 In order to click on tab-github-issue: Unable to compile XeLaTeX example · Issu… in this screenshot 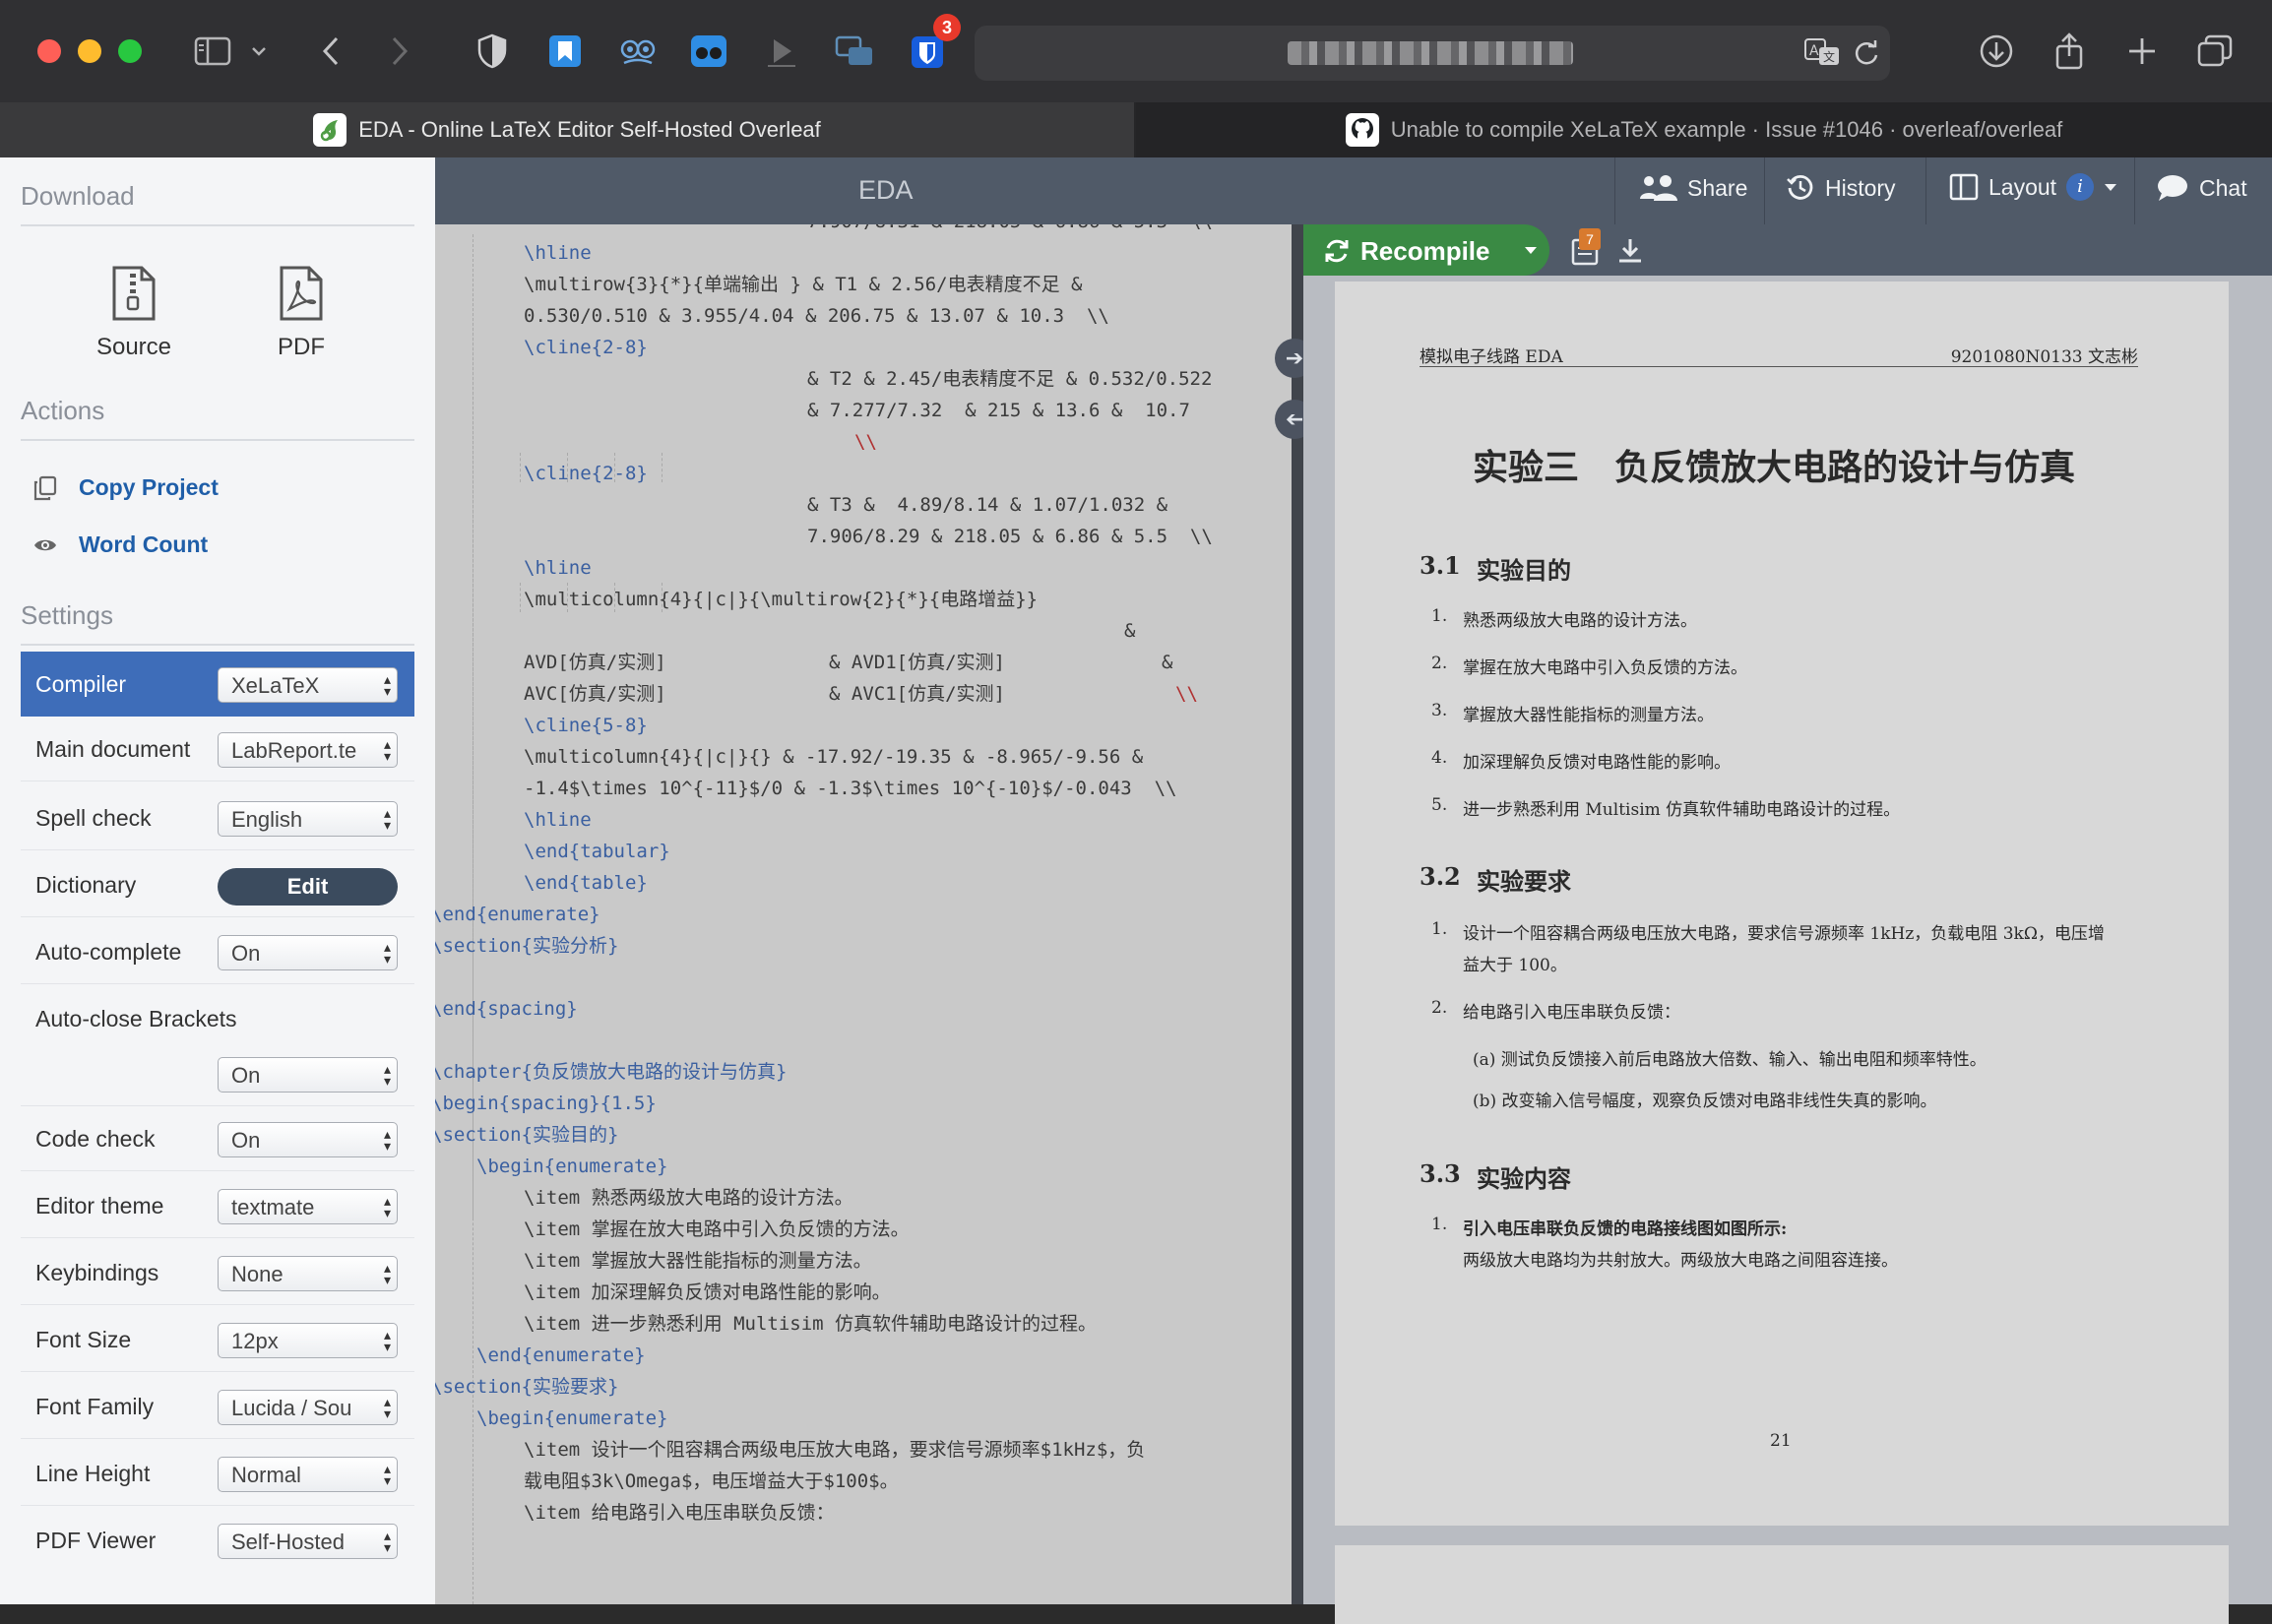, I will do `click(1704, 129)`.